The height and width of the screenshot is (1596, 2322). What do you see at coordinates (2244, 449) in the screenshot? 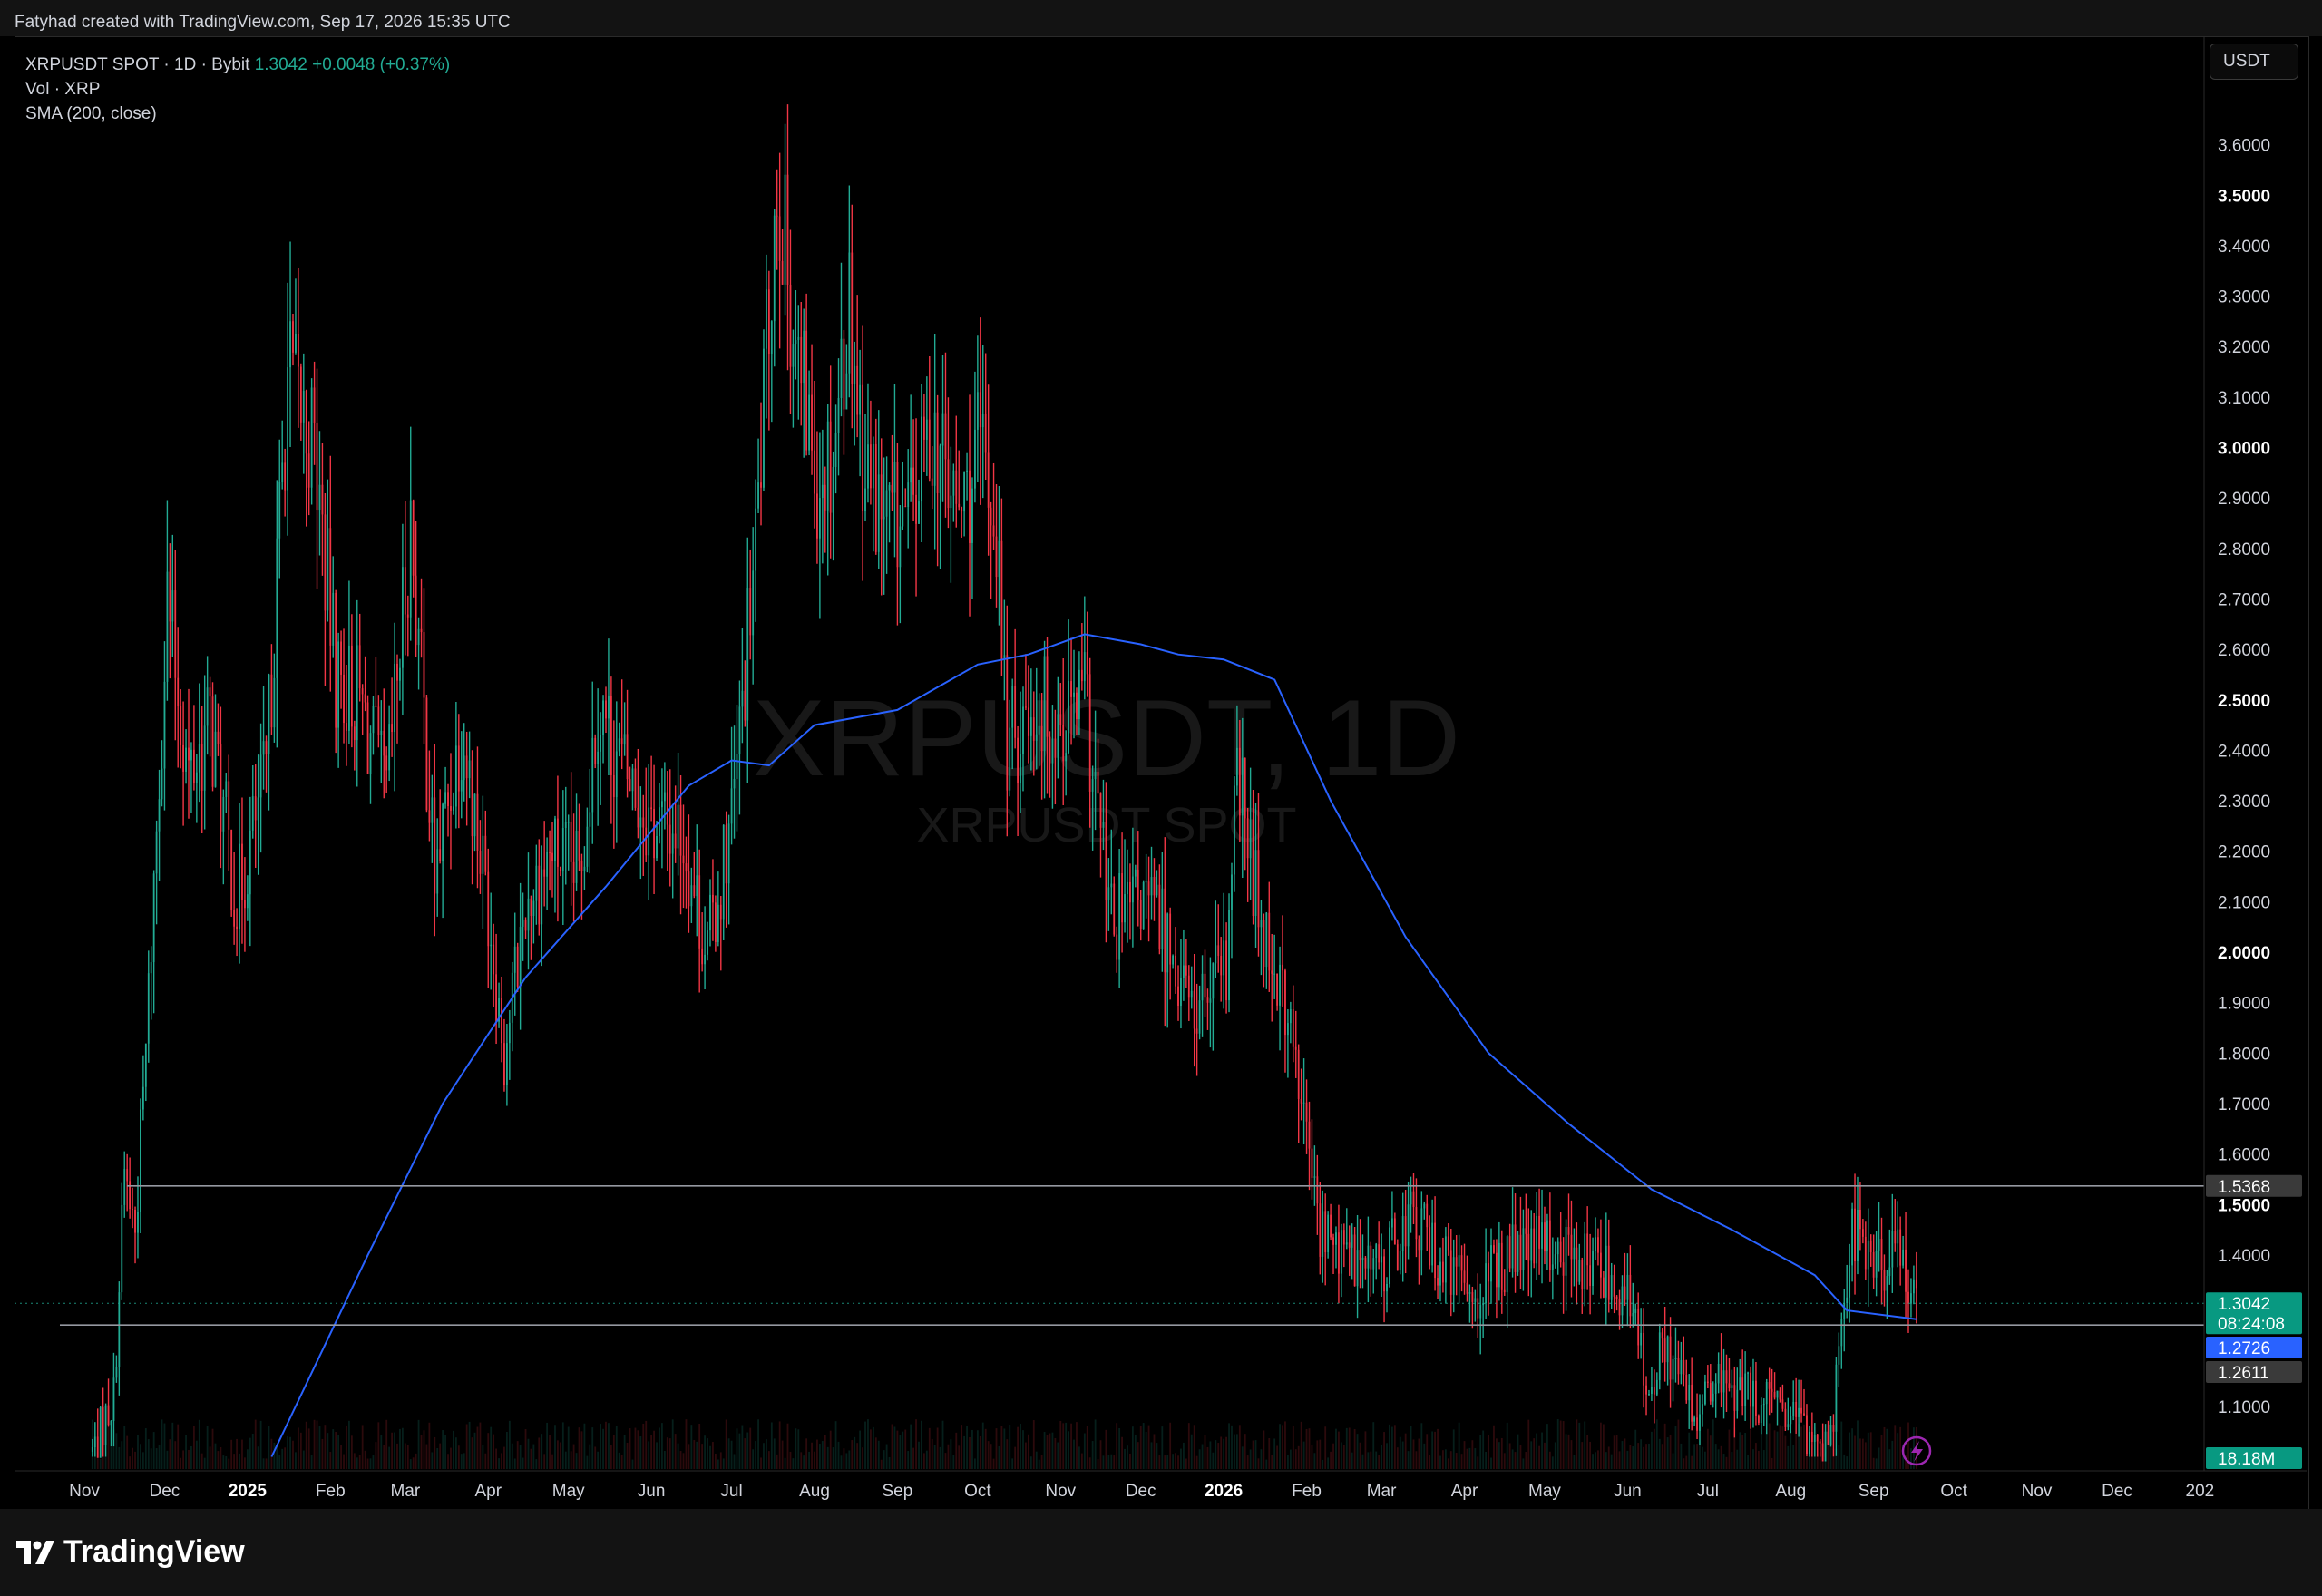
I see `y-tick-label: 3.0000` at bounding box center [2244, 449].